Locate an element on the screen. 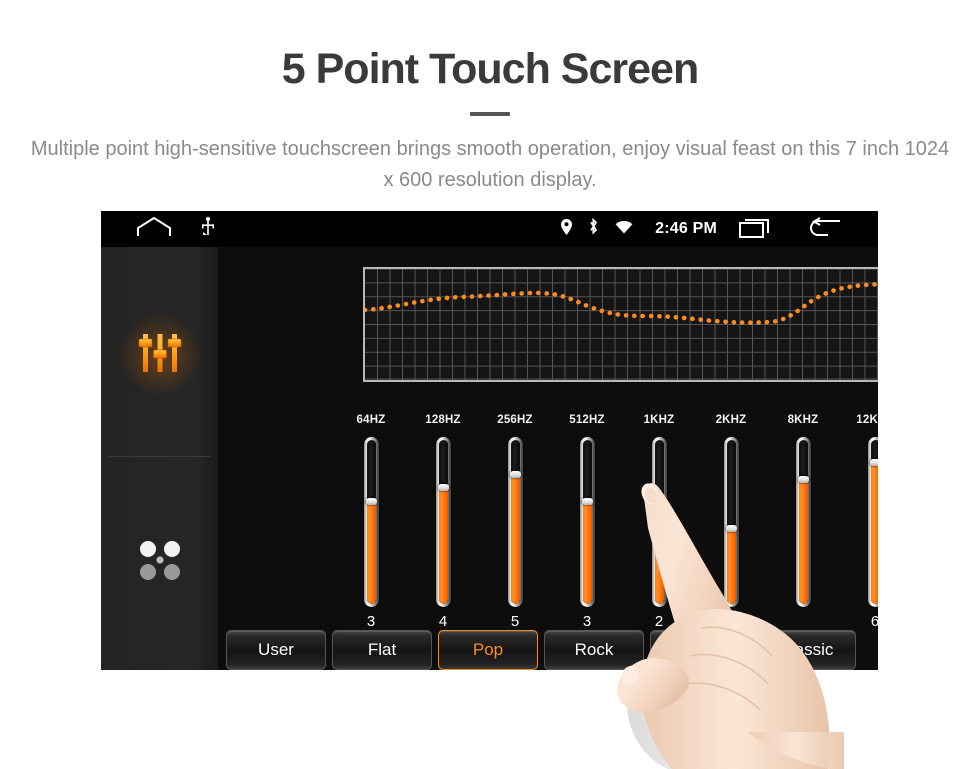  freq-label-1khz: 1KHZ is located at coordinates (659, 420).